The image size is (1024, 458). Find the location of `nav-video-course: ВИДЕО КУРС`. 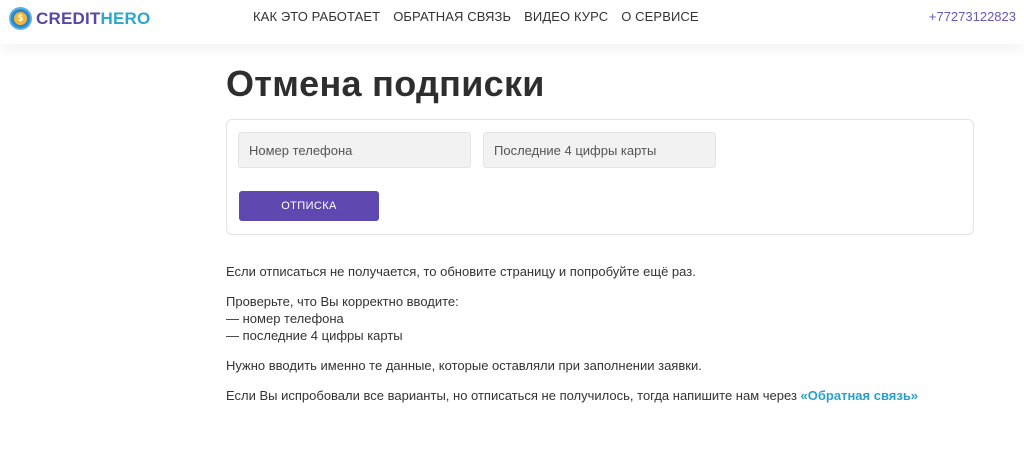

nav-video-course: ВИДЕО КУРС is located at coordinates (566, 16).